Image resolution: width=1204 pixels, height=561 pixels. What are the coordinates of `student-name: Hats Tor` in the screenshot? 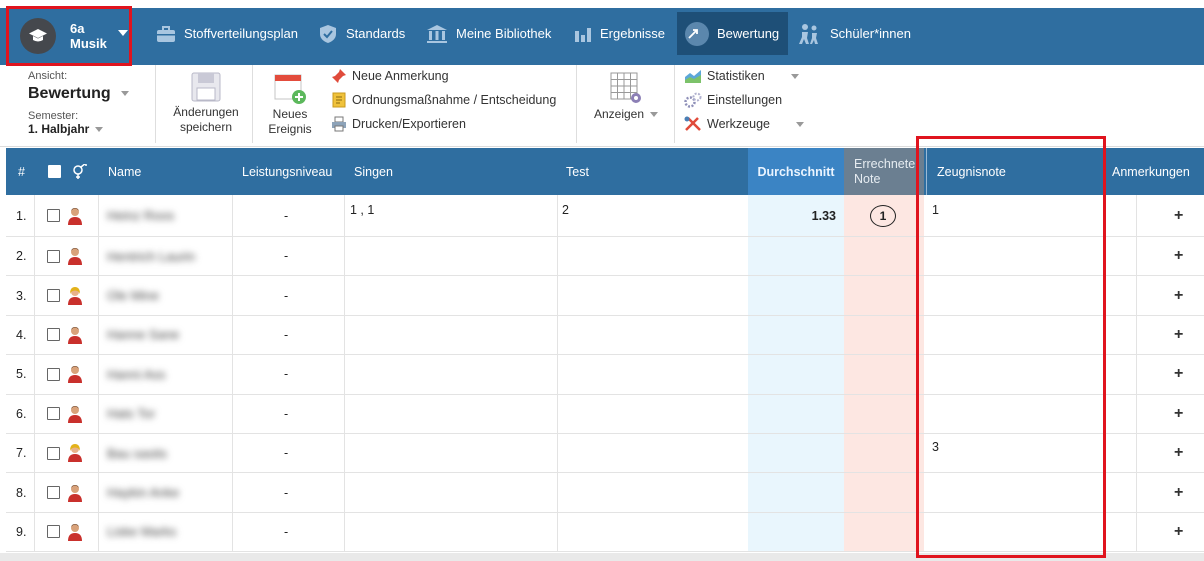 It's located at (131, 414).